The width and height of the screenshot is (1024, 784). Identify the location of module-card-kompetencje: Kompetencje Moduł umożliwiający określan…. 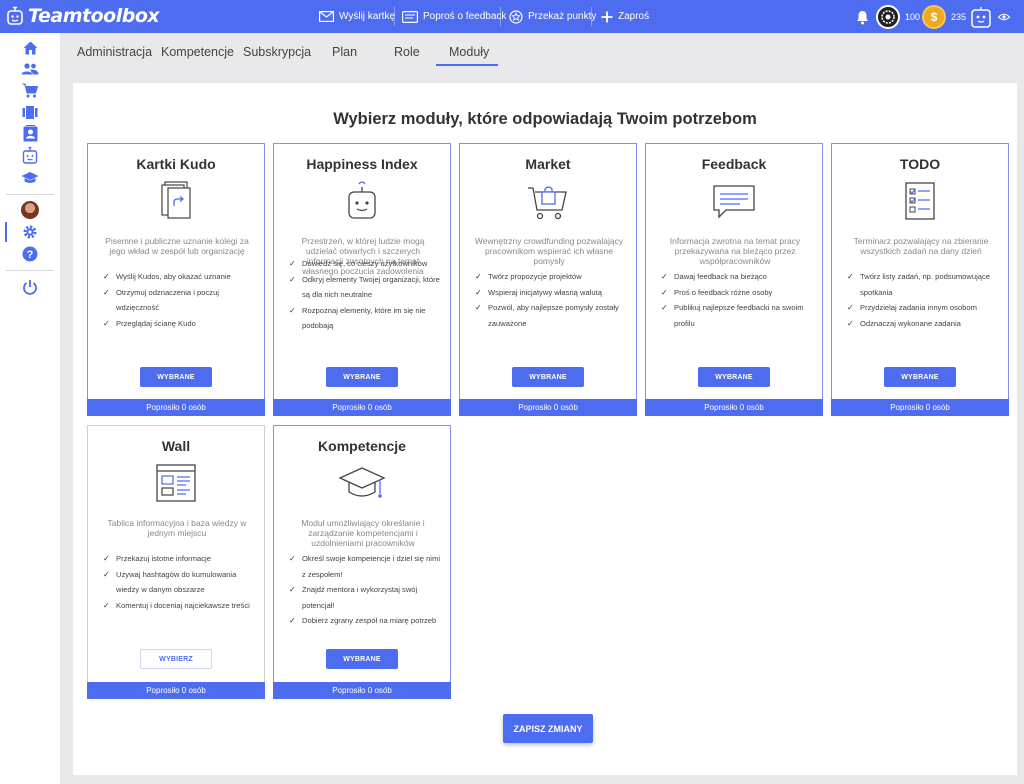
(362, 562).